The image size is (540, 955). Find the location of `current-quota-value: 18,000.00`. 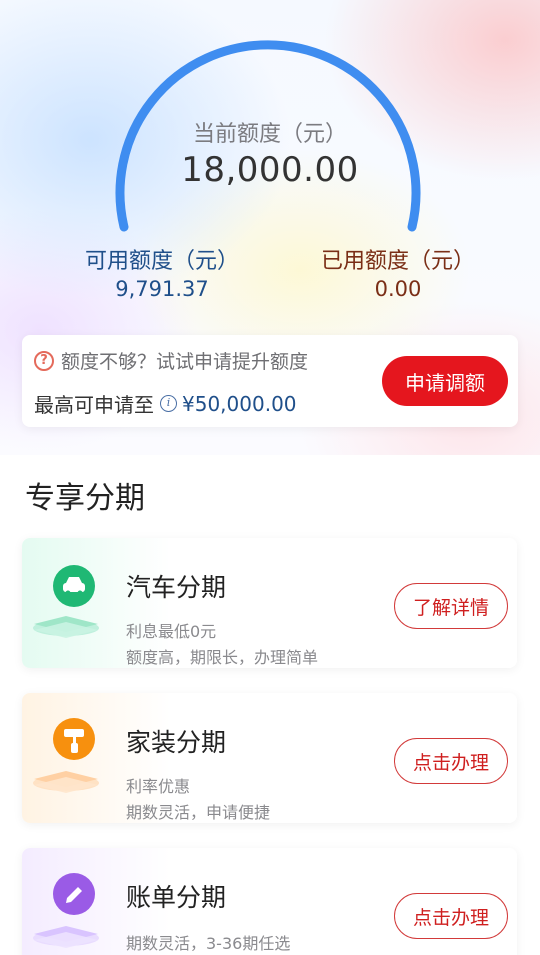

current-quota-value: 18,000.00 is located at coordinates (270, 170).